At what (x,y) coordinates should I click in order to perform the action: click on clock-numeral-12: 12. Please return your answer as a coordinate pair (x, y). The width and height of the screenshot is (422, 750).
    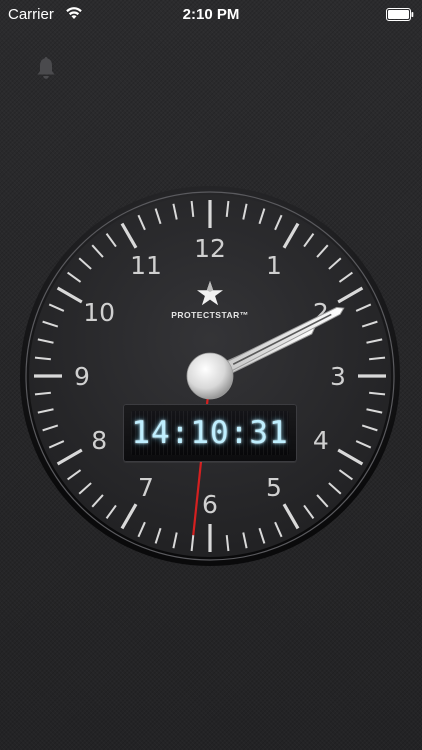
    Looking at the image, I should click on (210, 248).